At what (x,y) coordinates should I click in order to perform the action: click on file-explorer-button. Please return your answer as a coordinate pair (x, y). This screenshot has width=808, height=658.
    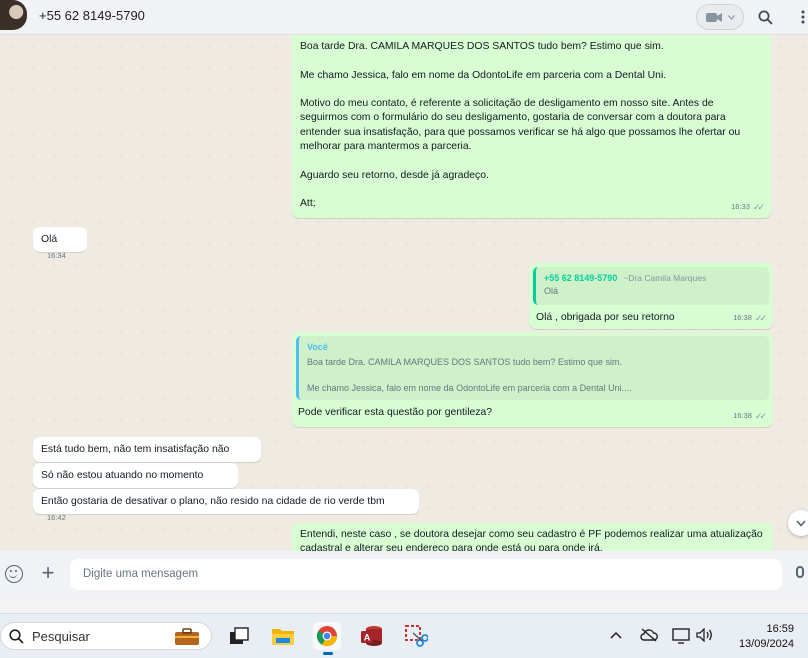
    Looking at the image, I should click on (283, 636).